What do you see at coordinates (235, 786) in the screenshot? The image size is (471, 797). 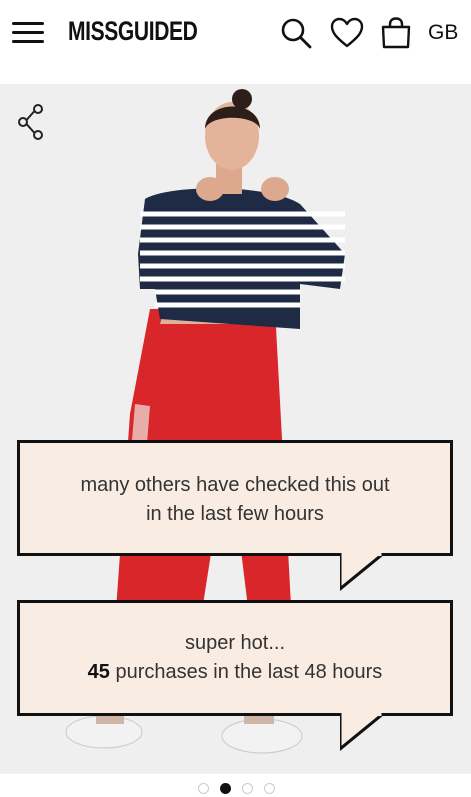 I see `carousel-pagination` at bounding box center [235, 786].